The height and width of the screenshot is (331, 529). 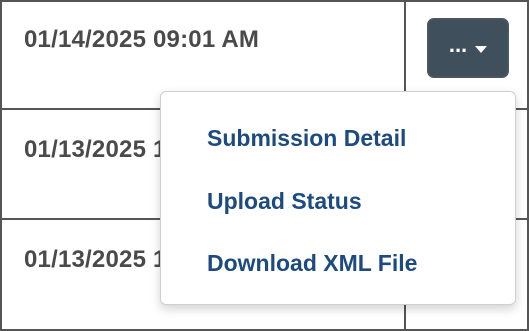 What do you see at coordinates (142, 39) in the screenshot?
I see `submission-date-cell: 01/14/2025 09:01 AM` at bounding box center [142, 39].